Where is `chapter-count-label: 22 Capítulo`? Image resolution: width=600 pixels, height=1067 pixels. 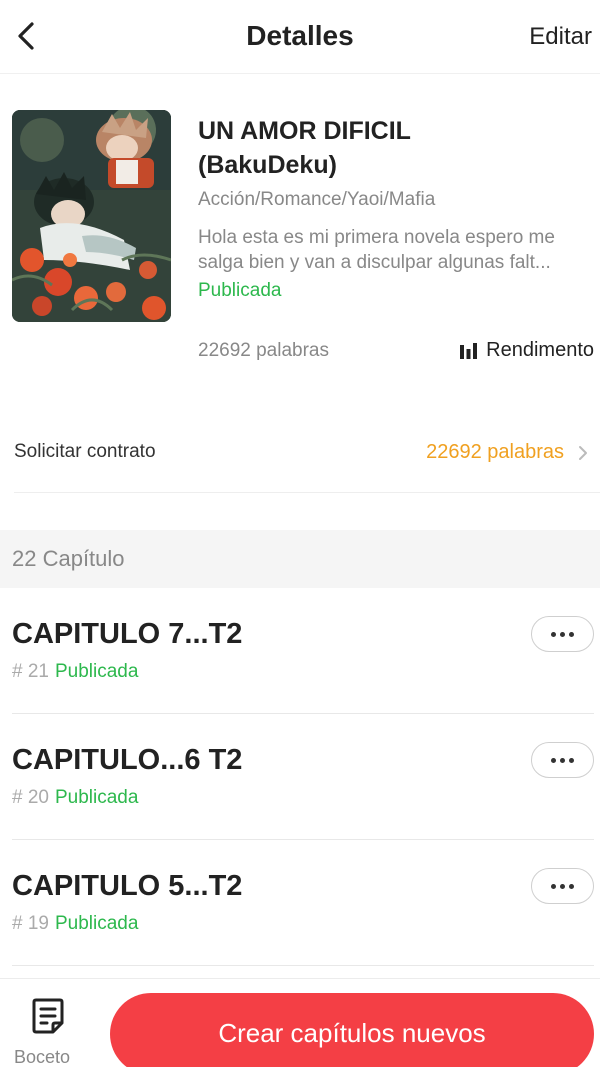 chapter-count-label: 22 Capítulo is located at coordinates (68, 558).